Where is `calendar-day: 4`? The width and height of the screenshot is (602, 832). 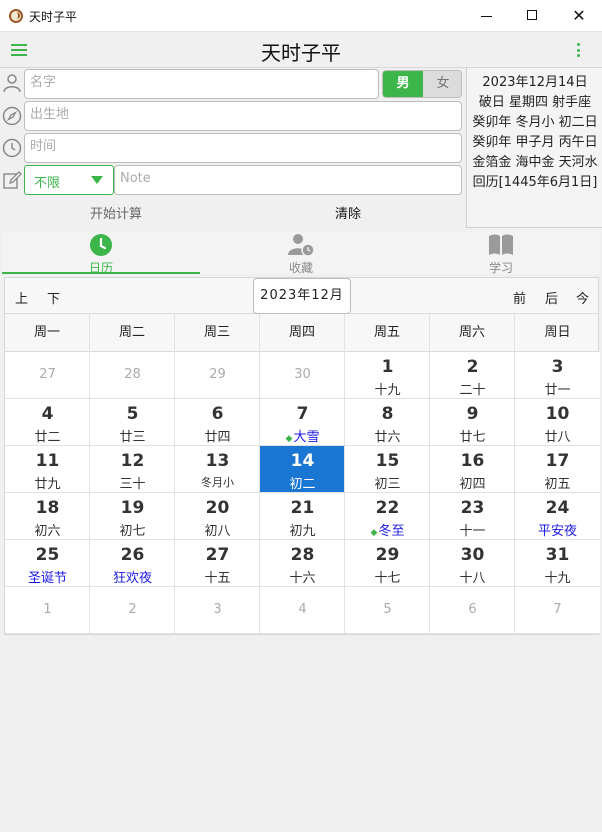 calendar-day: 4 is located at coordinates (302, 610).